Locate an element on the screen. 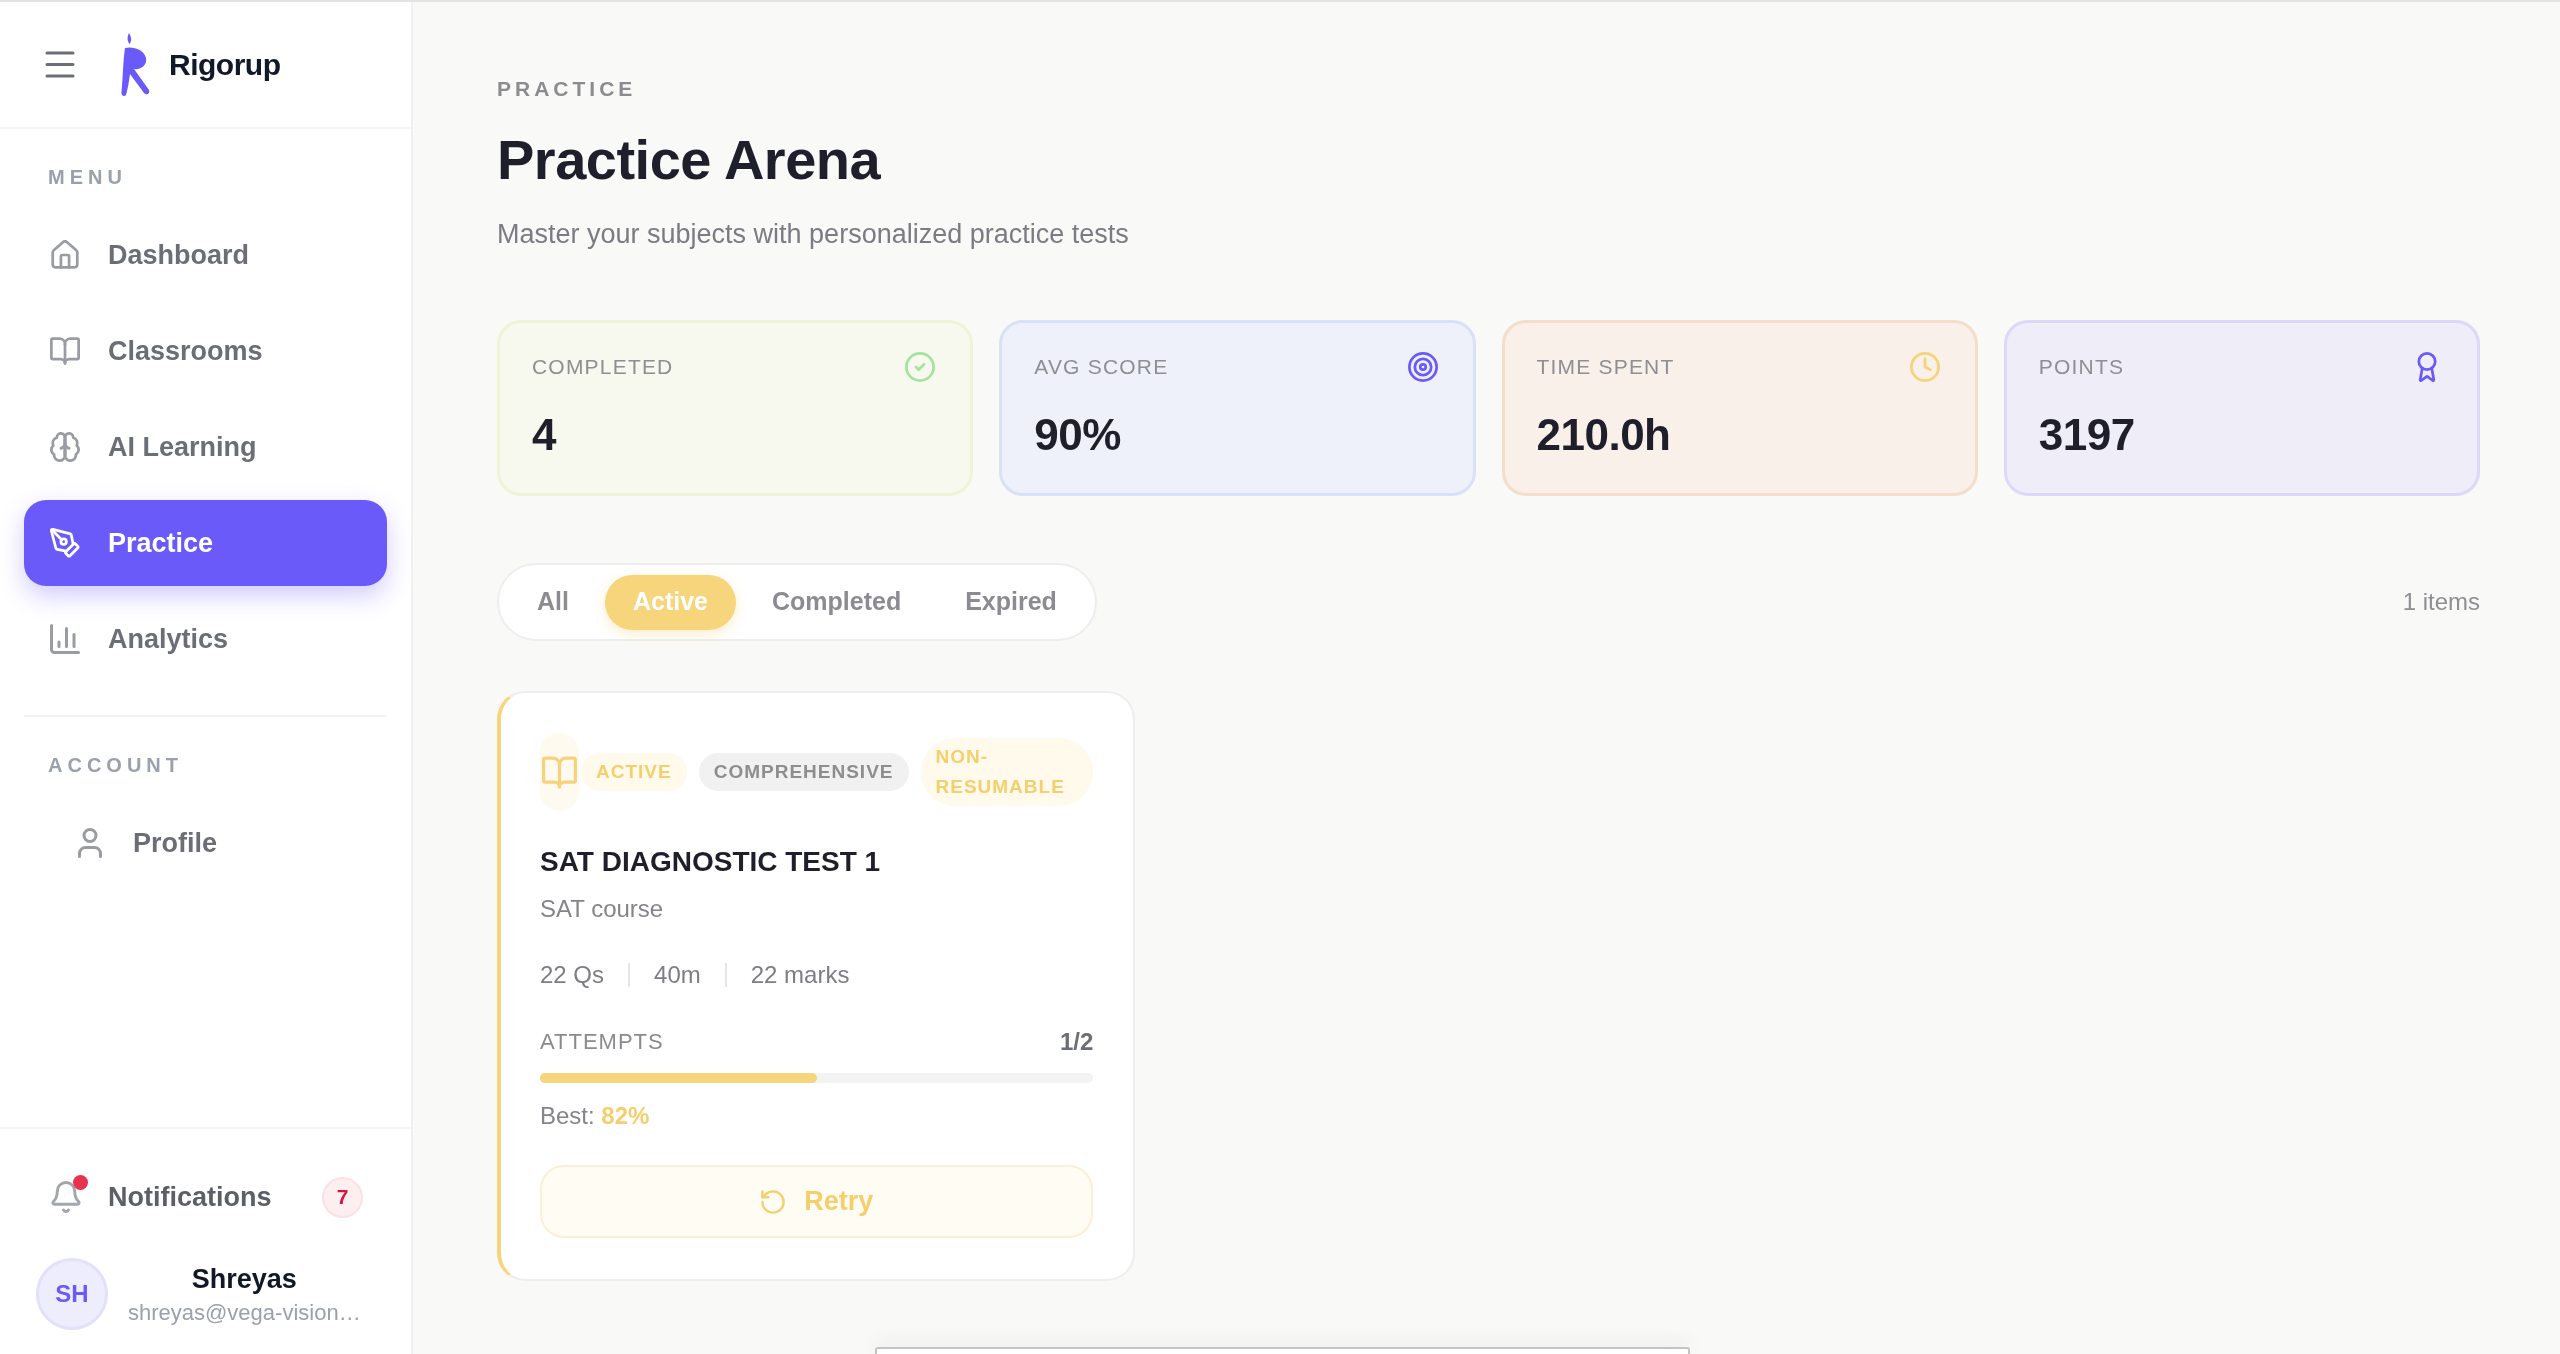 This screenshot has width=2560, height=1354. filter-tab: All is located at coordinates (553, 602).